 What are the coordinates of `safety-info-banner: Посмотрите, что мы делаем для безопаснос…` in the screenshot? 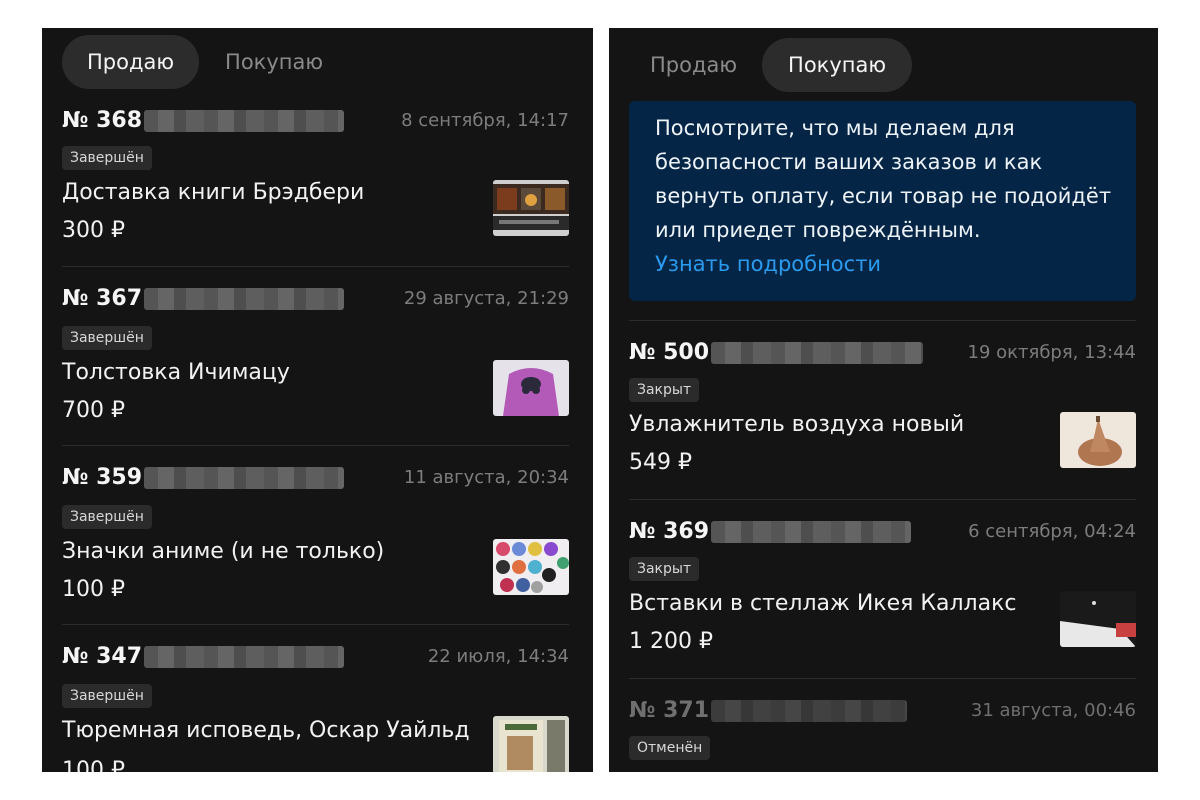 It's located at (882, 201).